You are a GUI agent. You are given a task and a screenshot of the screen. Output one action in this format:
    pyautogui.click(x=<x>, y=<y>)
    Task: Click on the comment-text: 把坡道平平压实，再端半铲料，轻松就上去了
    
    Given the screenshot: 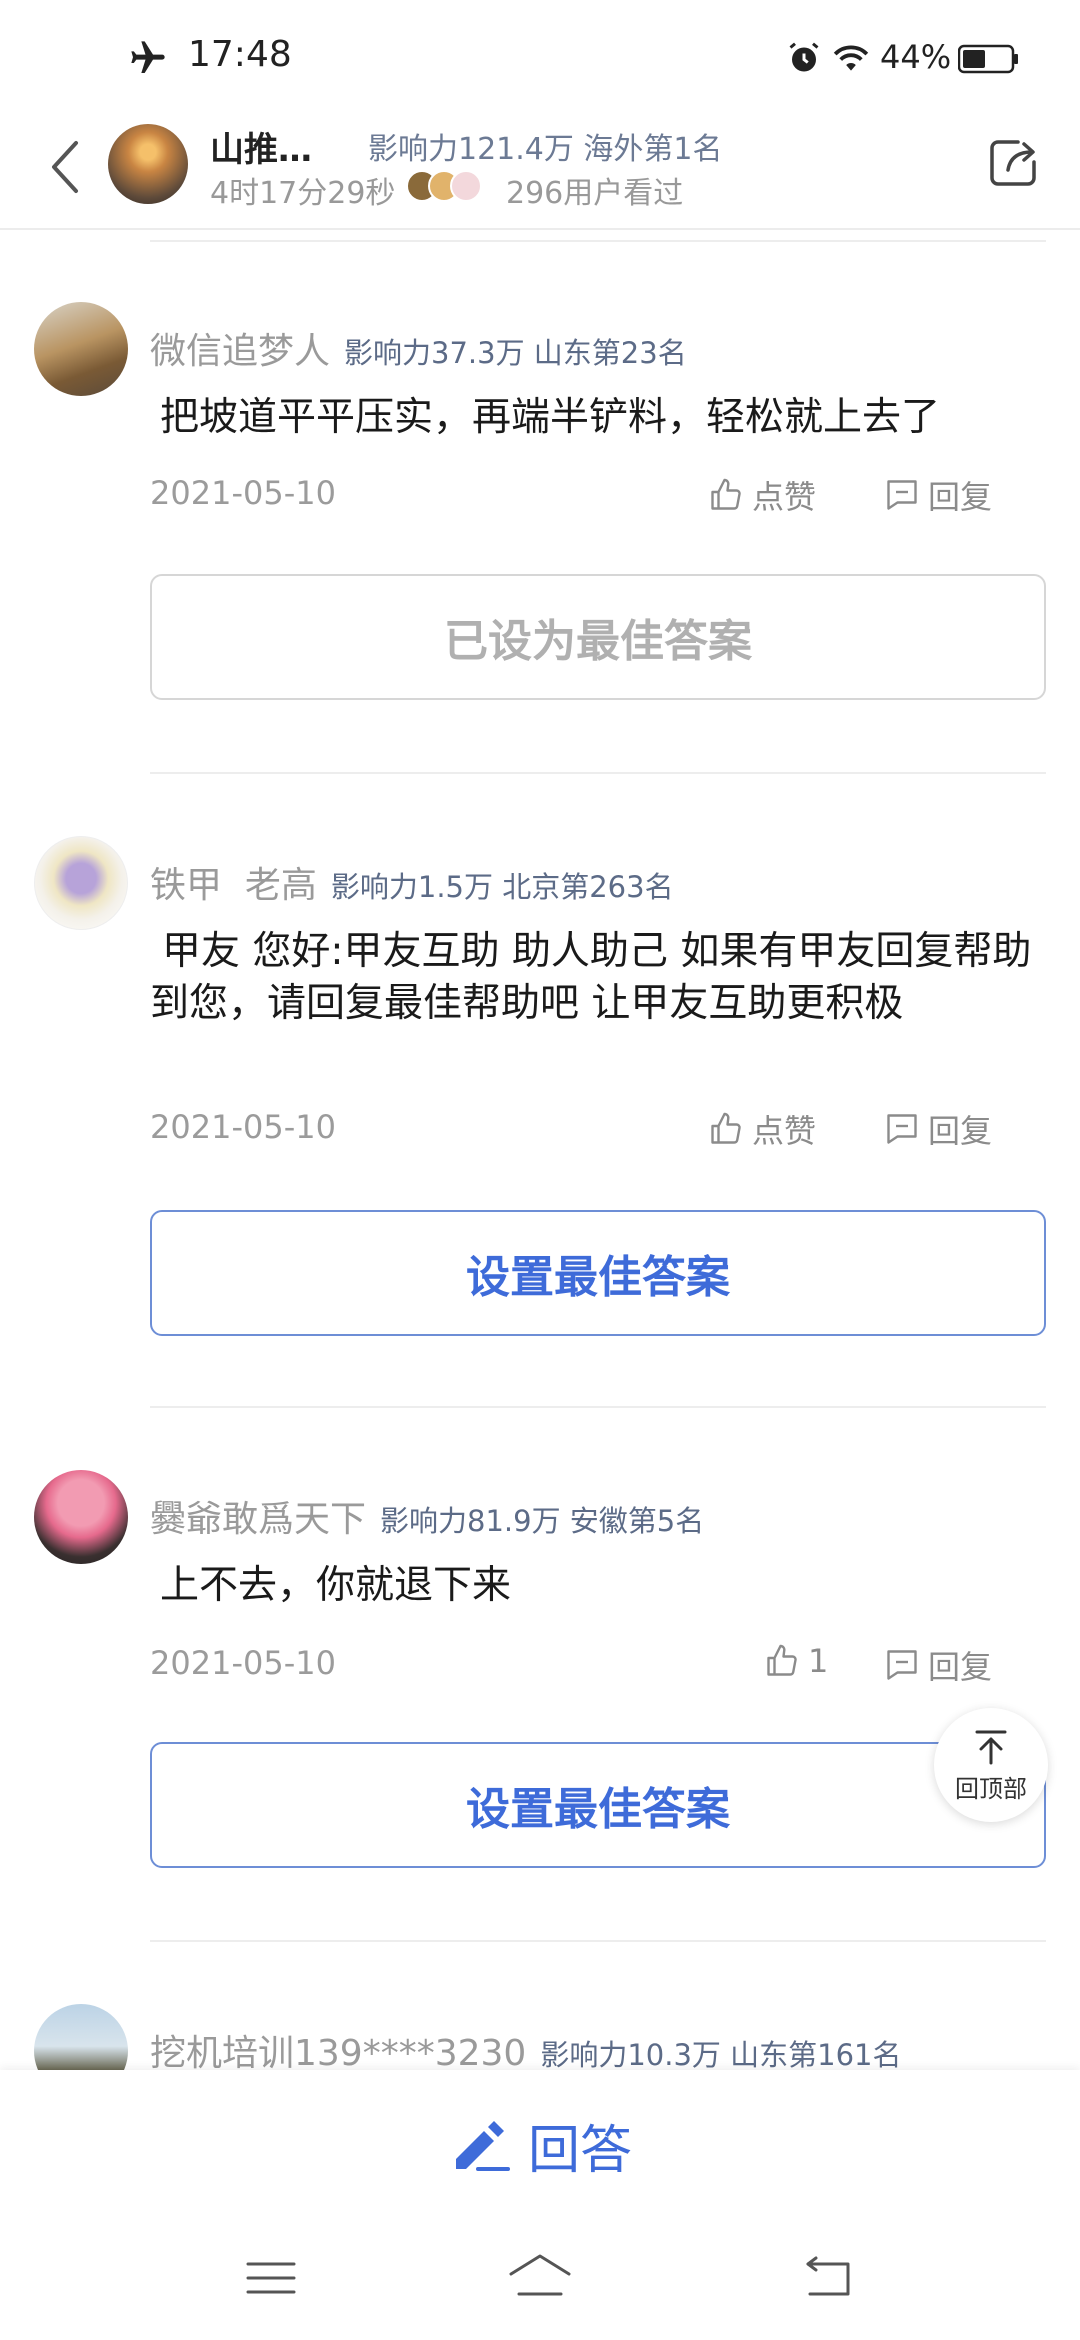 What is the action you would take?
    pyautogui.click(x=550, y=417)
    